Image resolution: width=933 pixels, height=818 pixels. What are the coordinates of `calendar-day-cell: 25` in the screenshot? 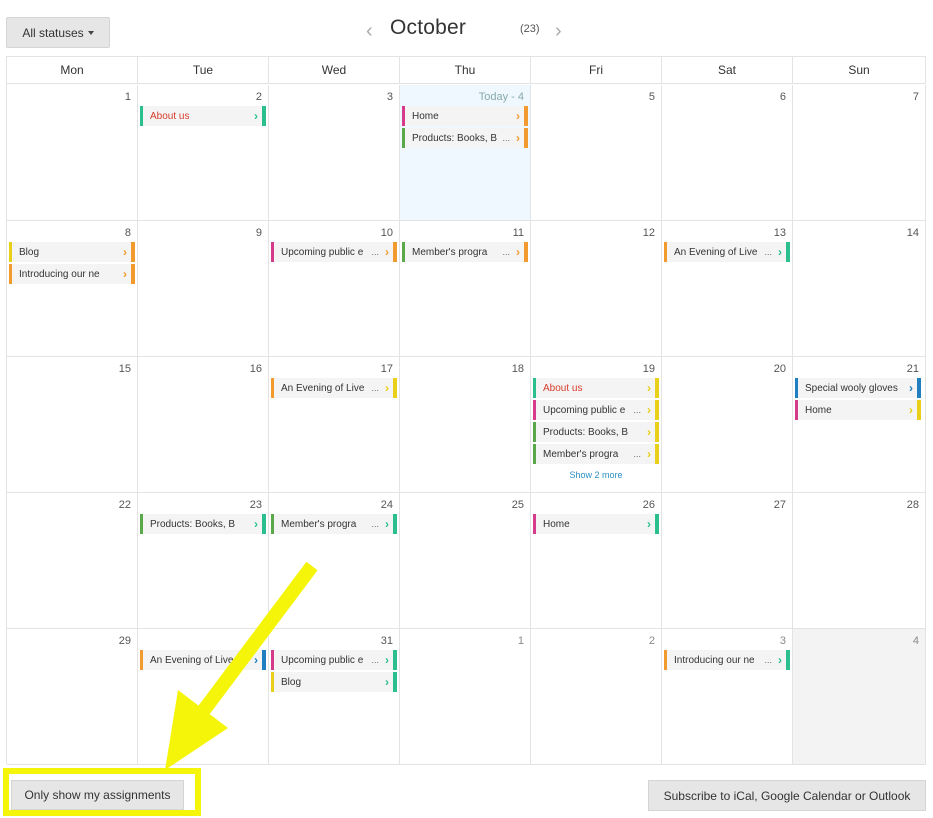 It's located at (465, 561).